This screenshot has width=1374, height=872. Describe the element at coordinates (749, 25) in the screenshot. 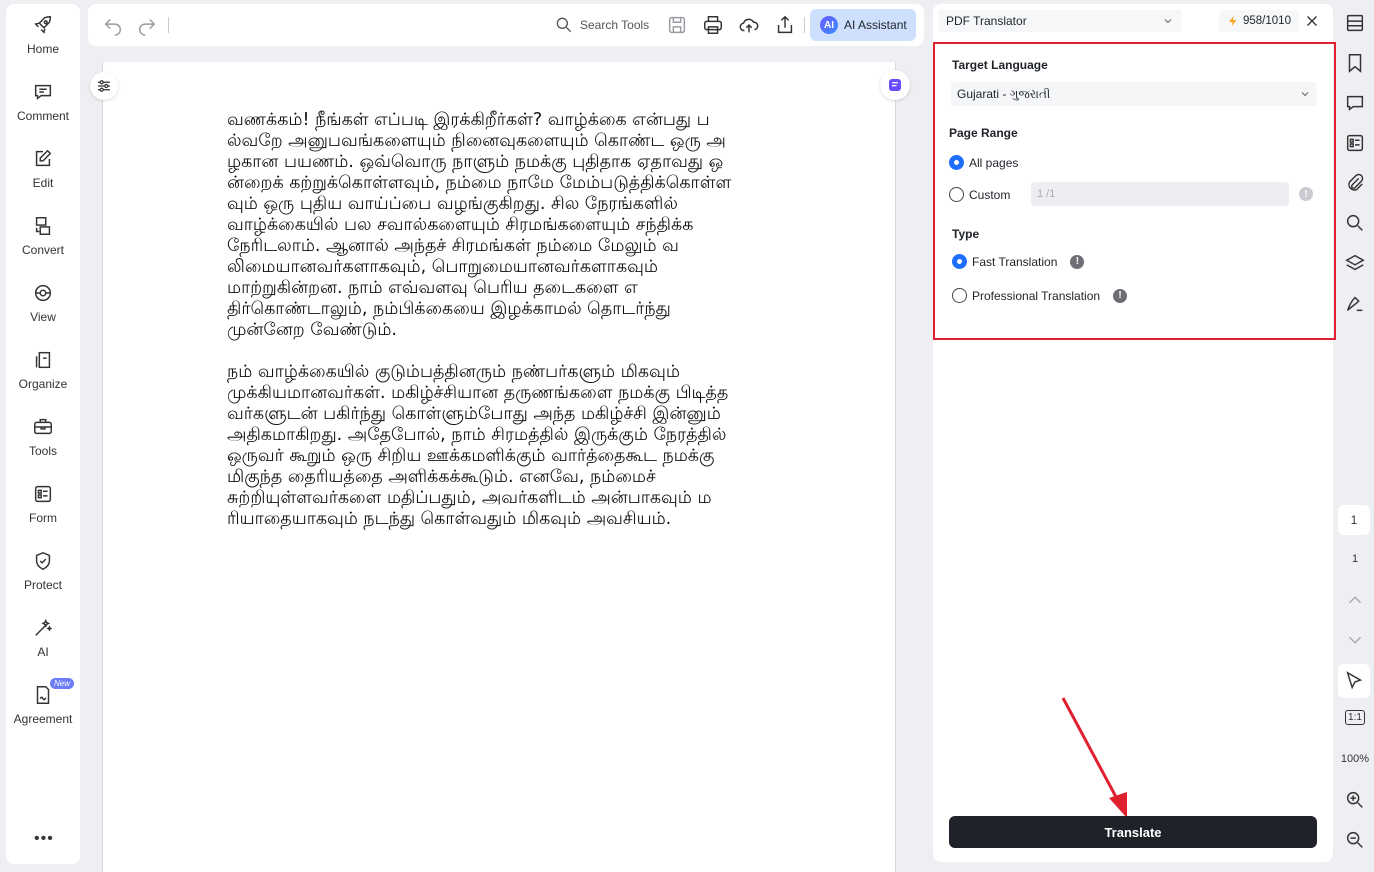

I see `cloud-upload-icon` at that location.